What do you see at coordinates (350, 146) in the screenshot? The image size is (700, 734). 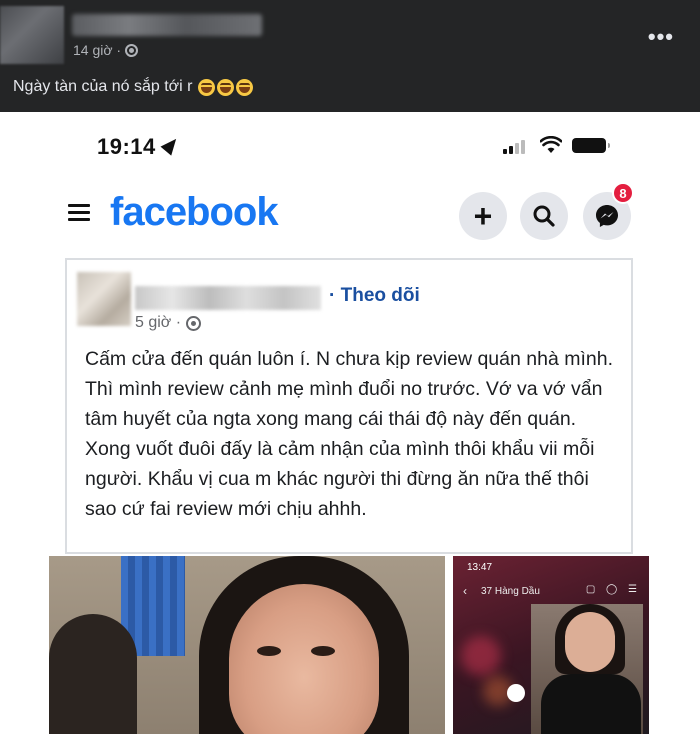 I see `phone-status-bar: 19:14` at bounding box center [350, 146].